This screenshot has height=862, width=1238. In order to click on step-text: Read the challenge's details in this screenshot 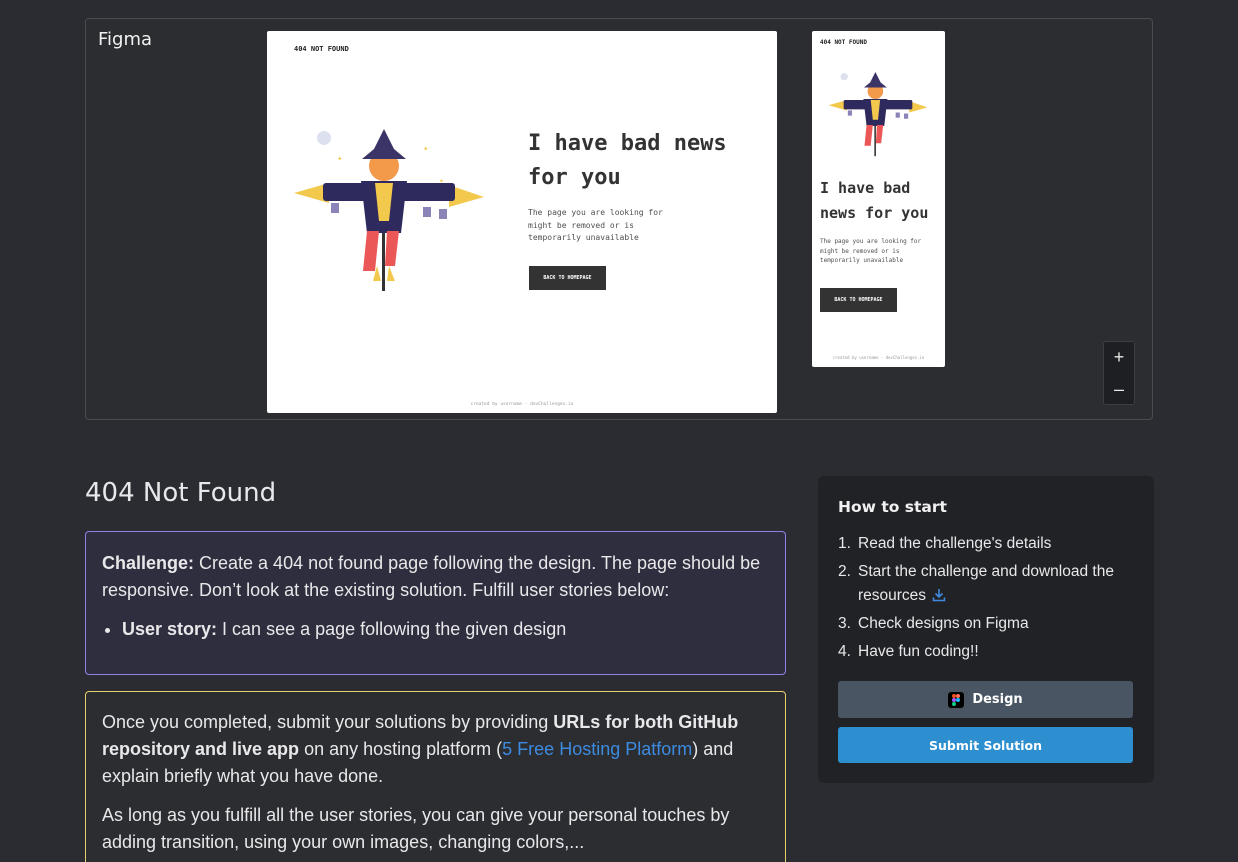, I will do `click(955, 543)`.